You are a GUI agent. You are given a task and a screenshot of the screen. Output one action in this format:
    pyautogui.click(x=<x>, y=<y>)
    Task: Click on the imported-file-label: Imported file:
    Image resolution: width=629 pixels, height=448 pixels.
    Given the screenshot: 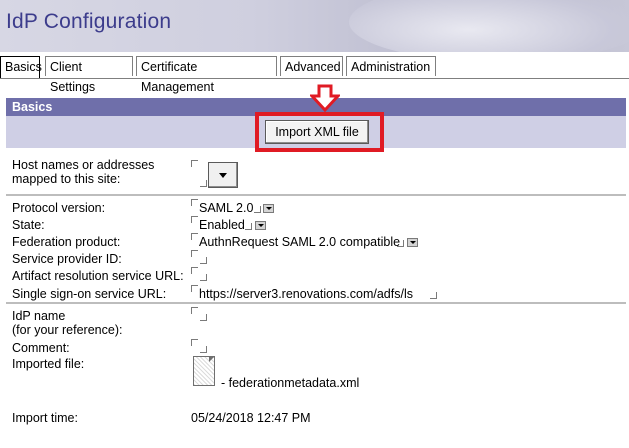 What is the action you would take?
    pyautogui.click(x=48, y=364)
    